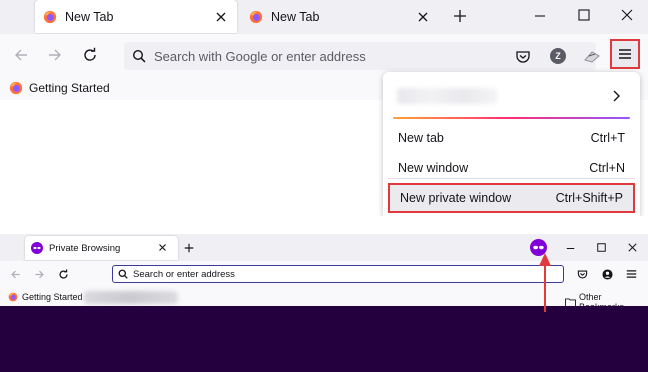 This screenshot has width=648, height=372. I want to click on tab-label: Private Browsing, so click(85, 248).